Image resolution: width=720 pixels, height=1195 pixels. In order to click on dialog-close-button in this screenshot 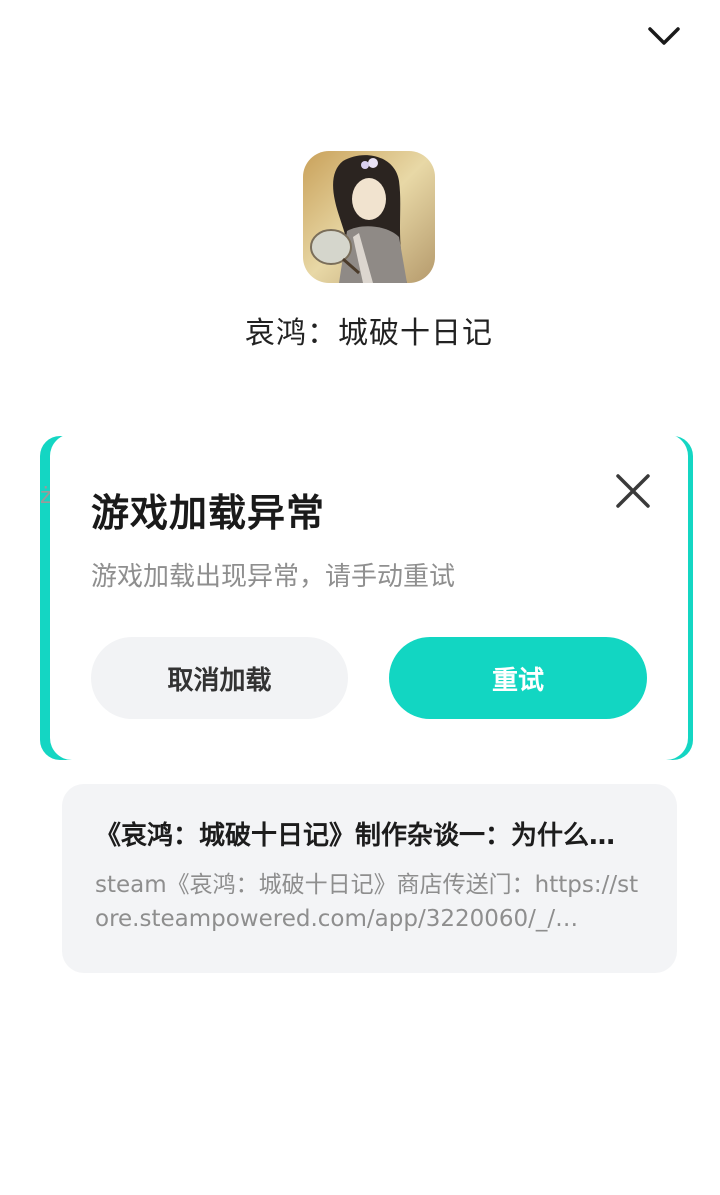, I will do `click(633, 491)`.